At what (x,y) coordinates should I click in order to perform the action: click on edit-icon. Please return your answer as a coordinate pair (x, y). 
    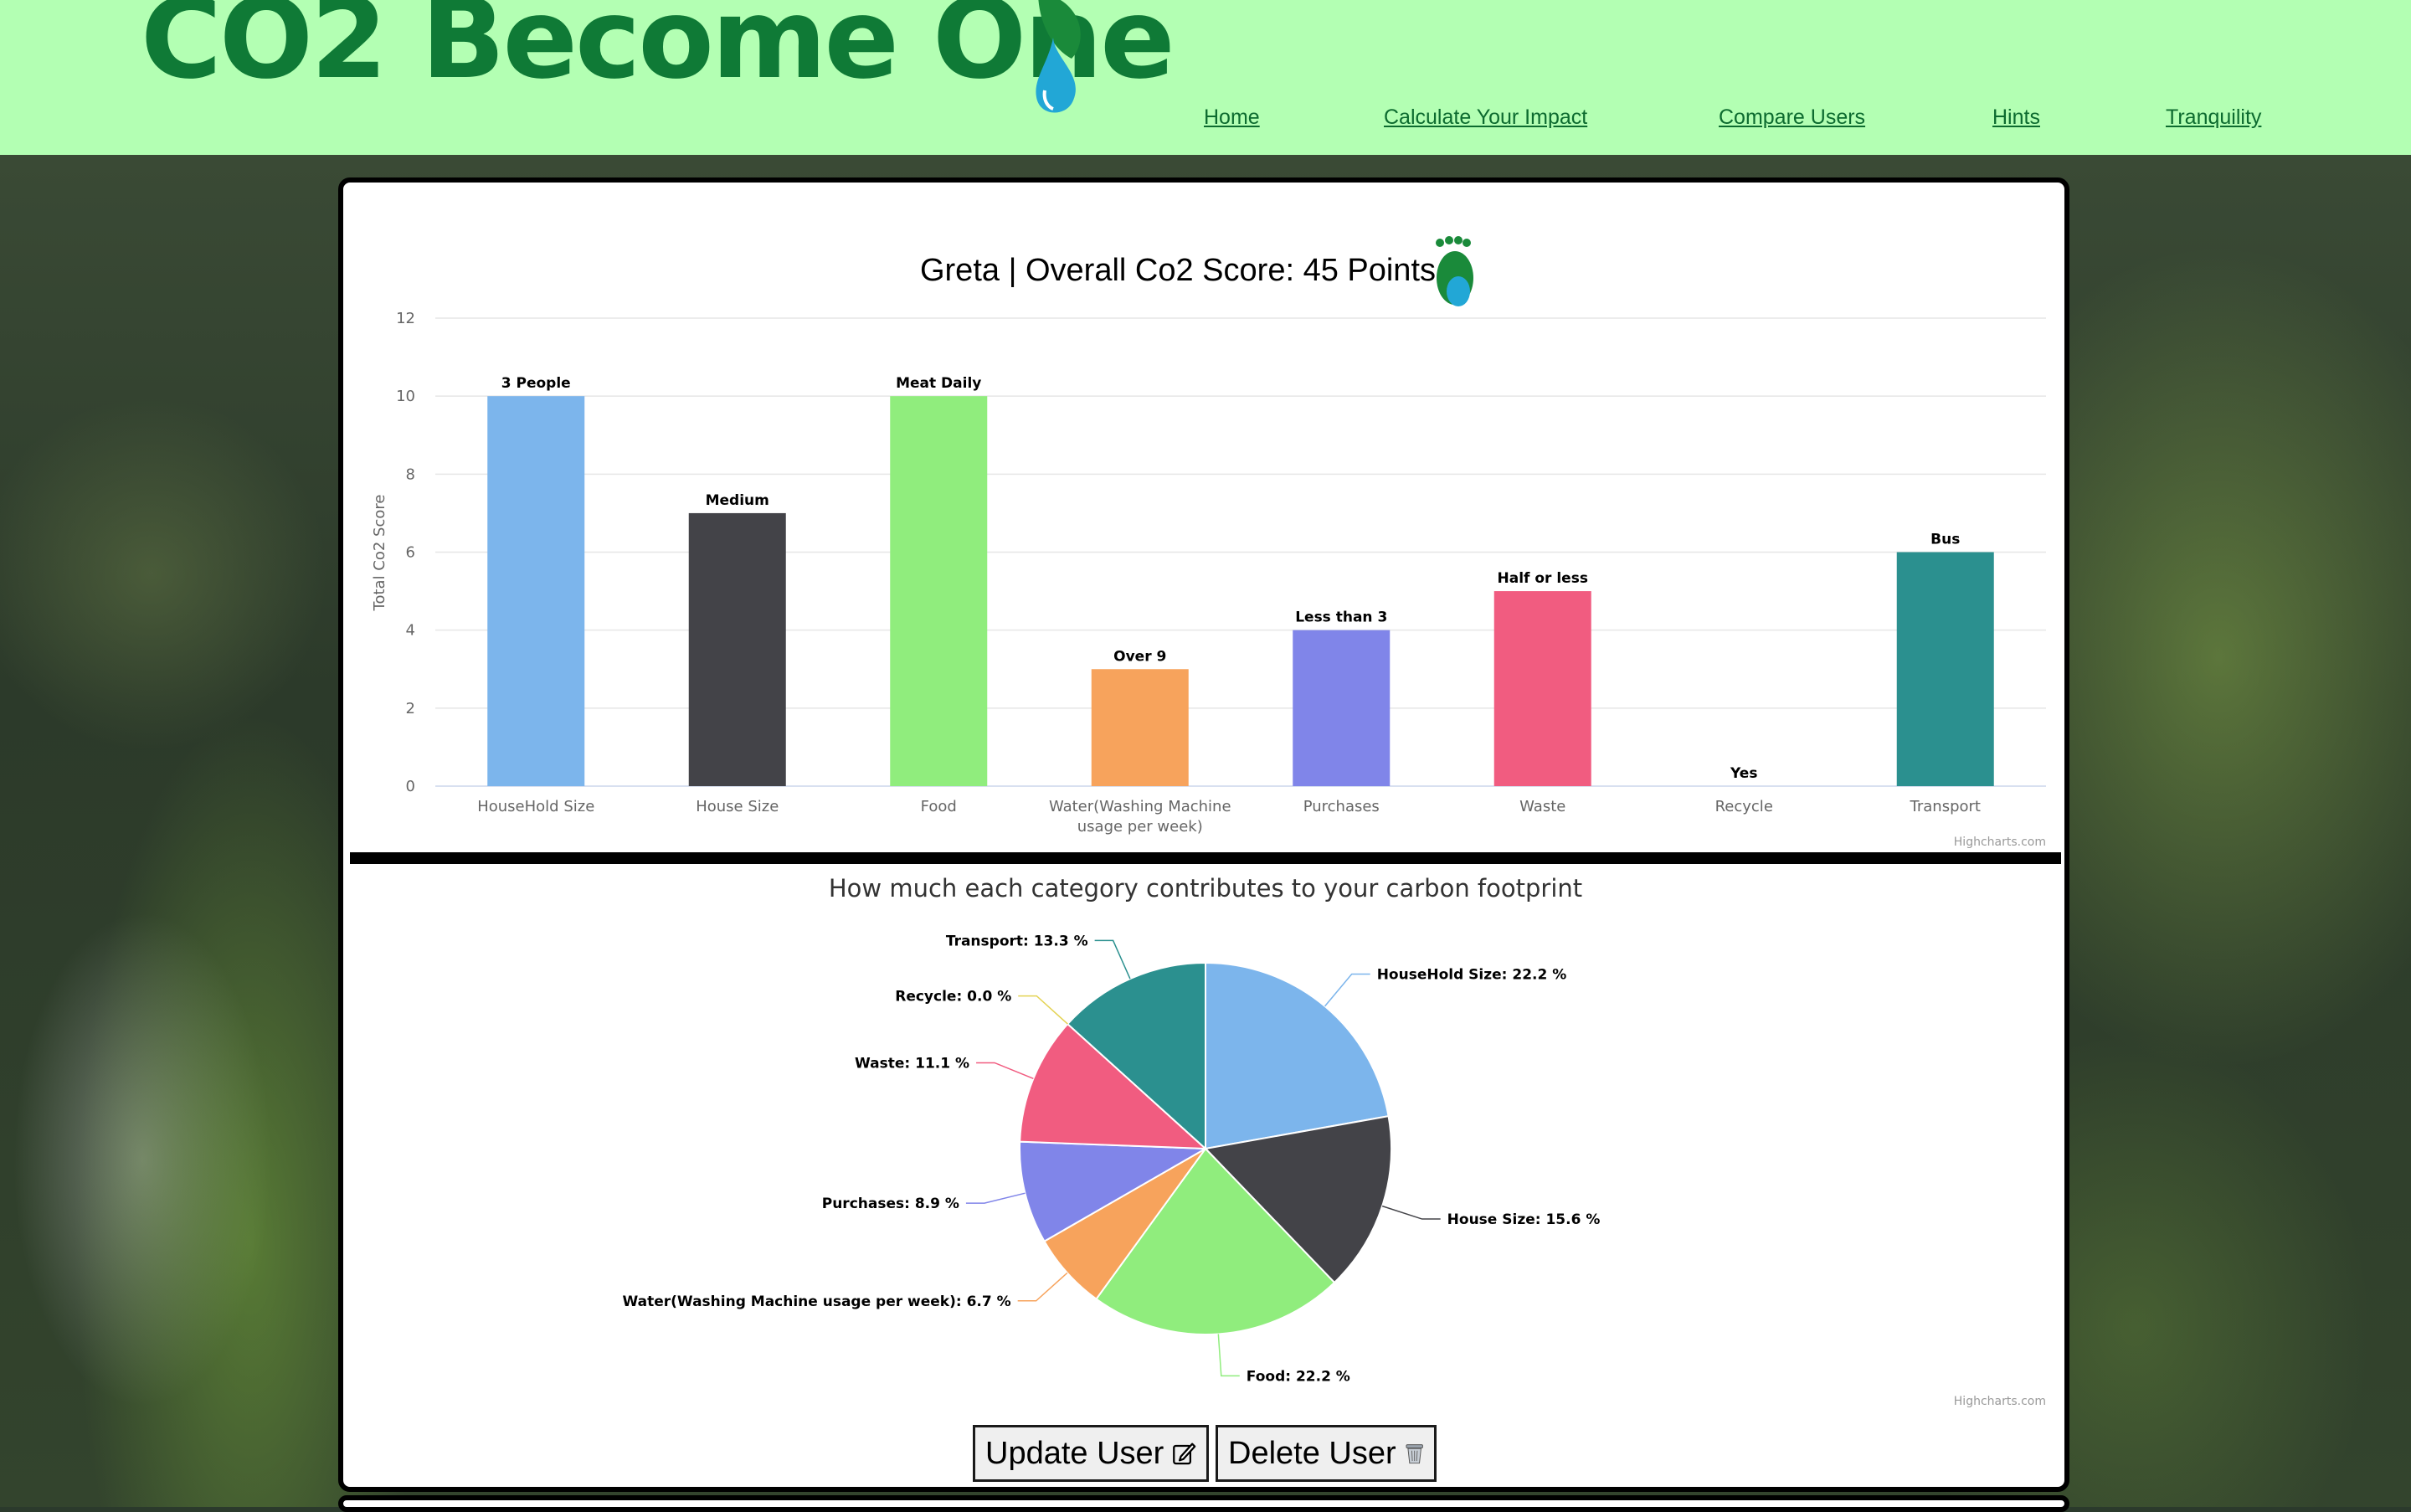
    Looking at the image, I should click on (1184, 1454).